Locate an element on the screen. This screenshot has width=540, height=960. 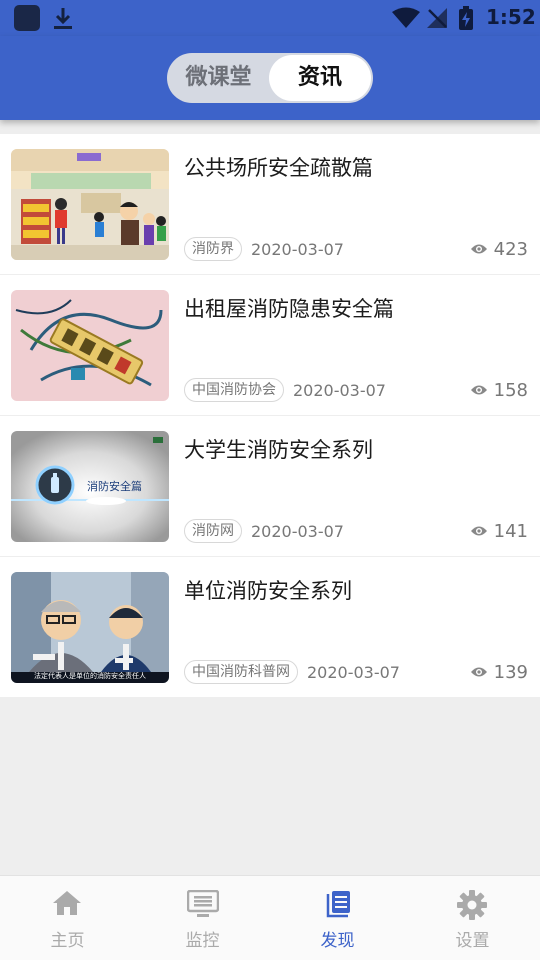
bottom-navigation: 主页 监控 发现 设置 is located at coordinates (270, 917).